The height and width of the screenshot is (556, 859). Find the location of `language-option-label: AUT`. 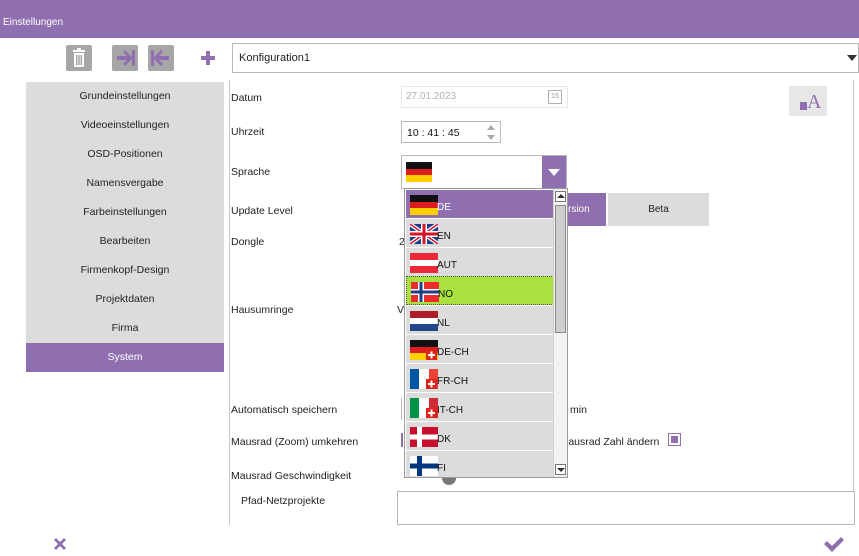

language-option-label: AUT is located at coordinates (447, 265).